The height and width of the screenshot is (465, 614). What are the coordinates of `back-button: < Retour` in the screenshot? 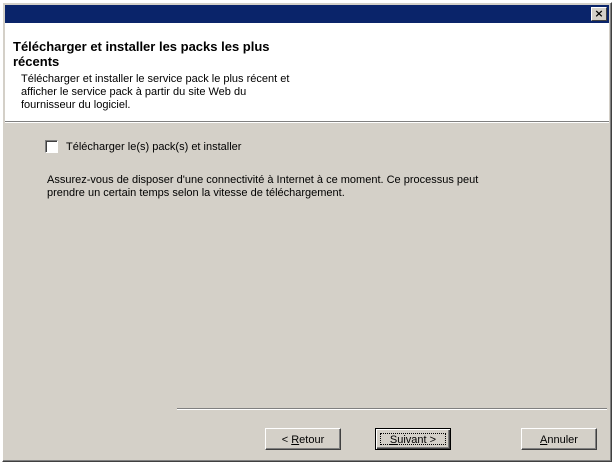 It's located at (303, 439).